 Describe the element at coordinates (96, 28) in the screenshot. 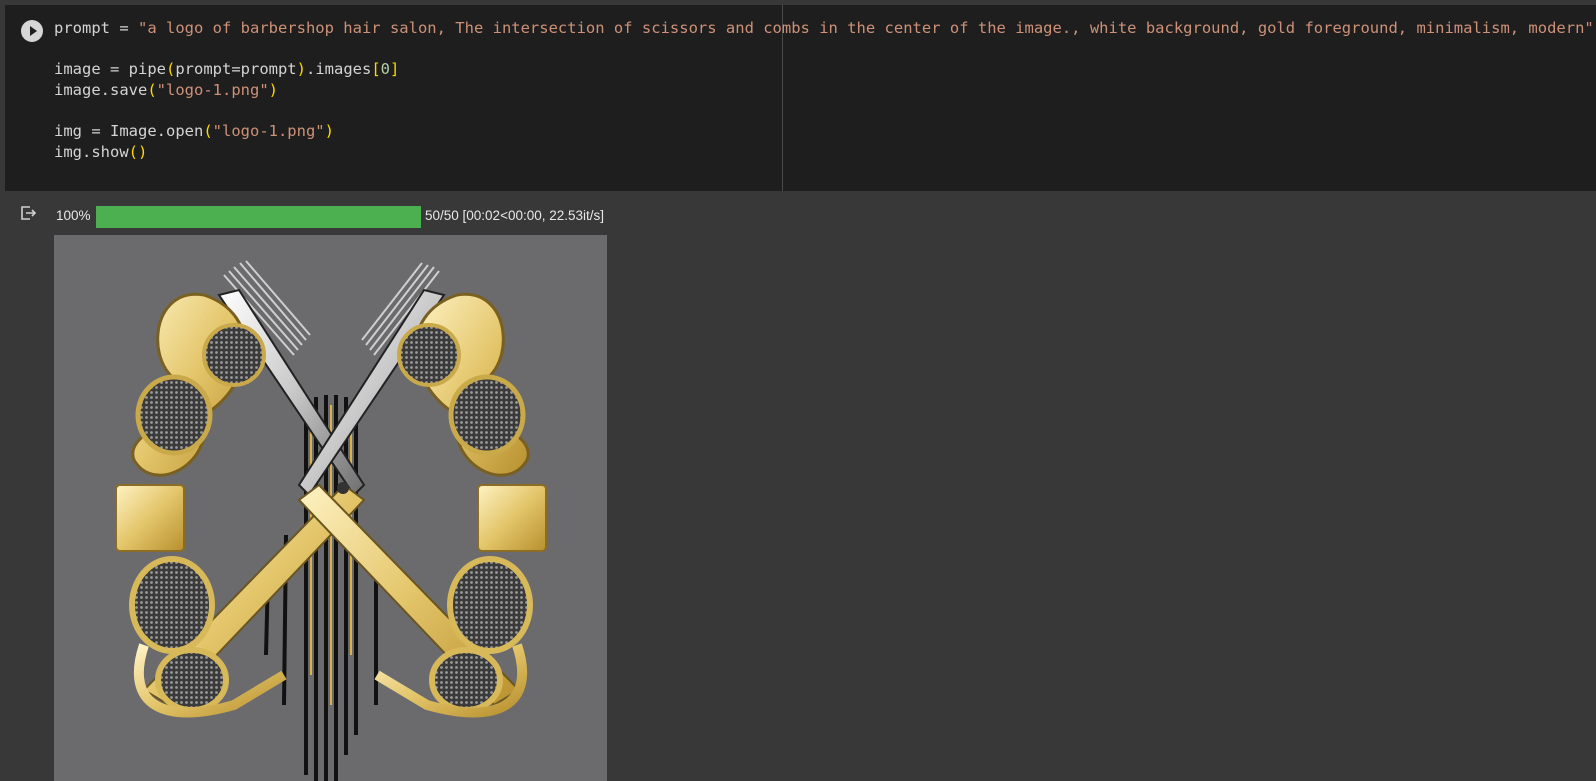

I see `code-token: prompt =` at that location.